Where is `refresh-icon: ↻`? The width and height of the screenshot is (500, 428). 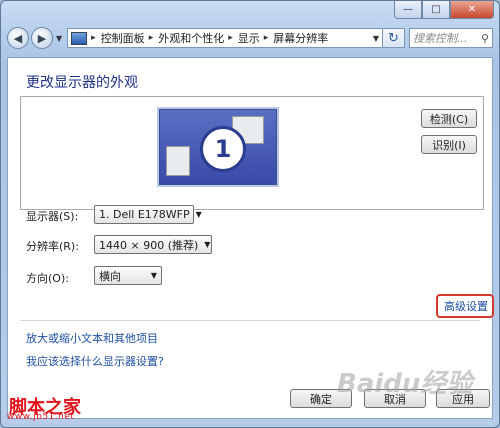 refresh-icon: ↻ is located at coordinates (393, 38).